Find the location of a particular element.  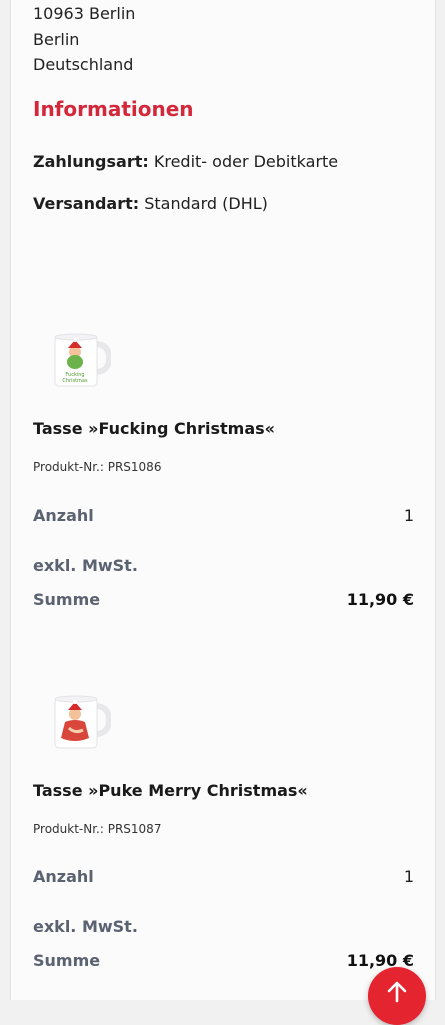

address-line-1: 10963 Berlin is located at coordinates (84, 13).